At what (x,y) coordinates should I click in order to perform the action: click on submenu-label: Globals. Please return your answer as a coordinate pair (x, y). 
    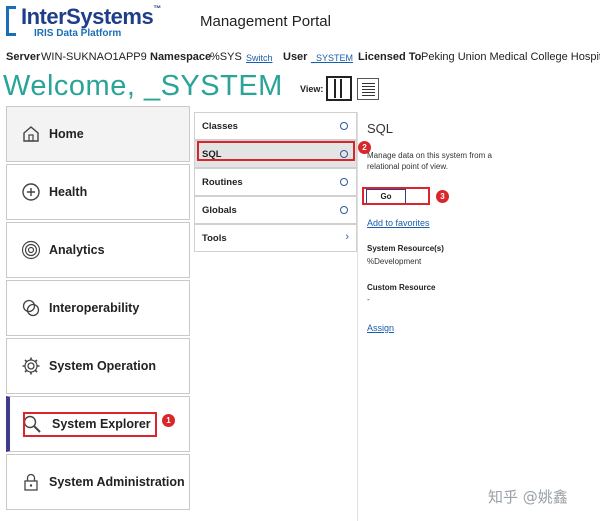
    Looking at the image, I should click on (219, 210).